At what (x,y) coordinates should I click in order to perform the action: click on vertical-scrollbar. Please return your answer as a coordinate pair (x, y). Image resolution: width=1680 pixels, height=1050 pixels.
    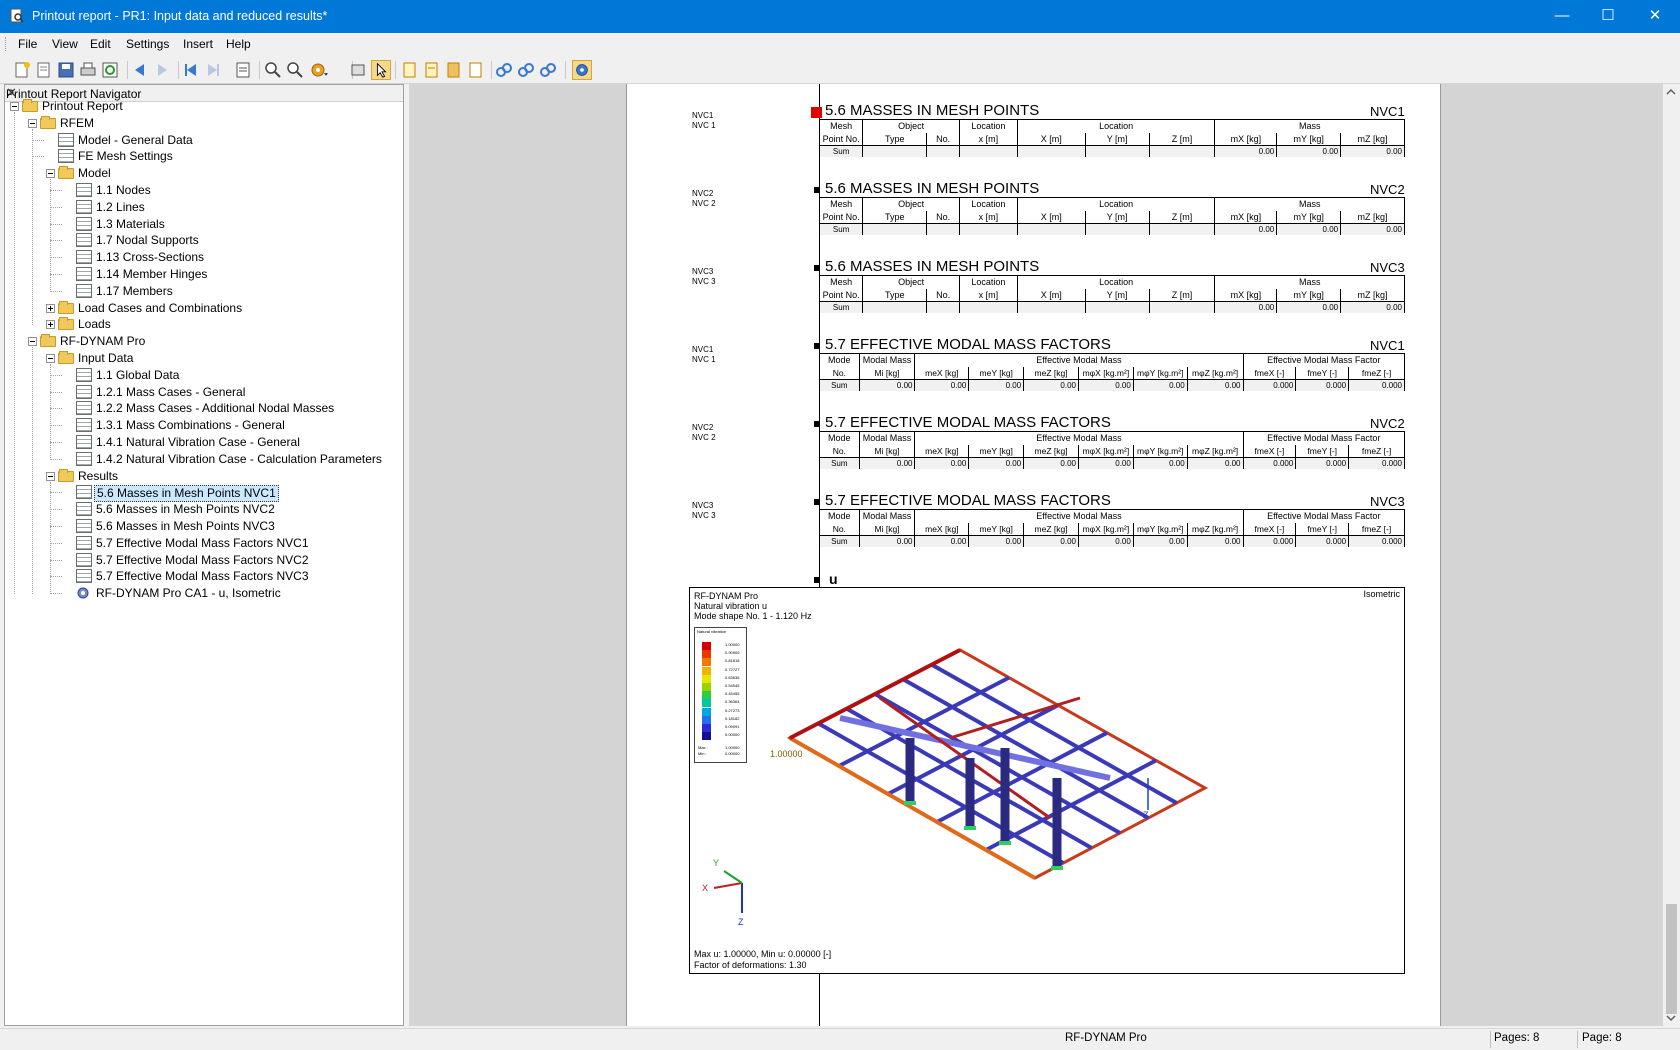
    Looking at the image, I should click on (1671, 555).